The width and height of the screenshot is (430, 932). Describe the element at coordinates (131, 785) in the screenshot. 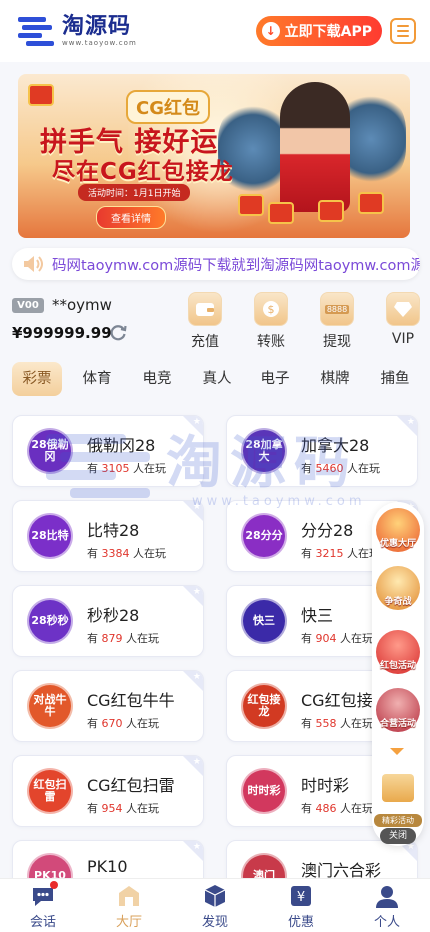

I see `game-name: CG红包扫雷` at that location.